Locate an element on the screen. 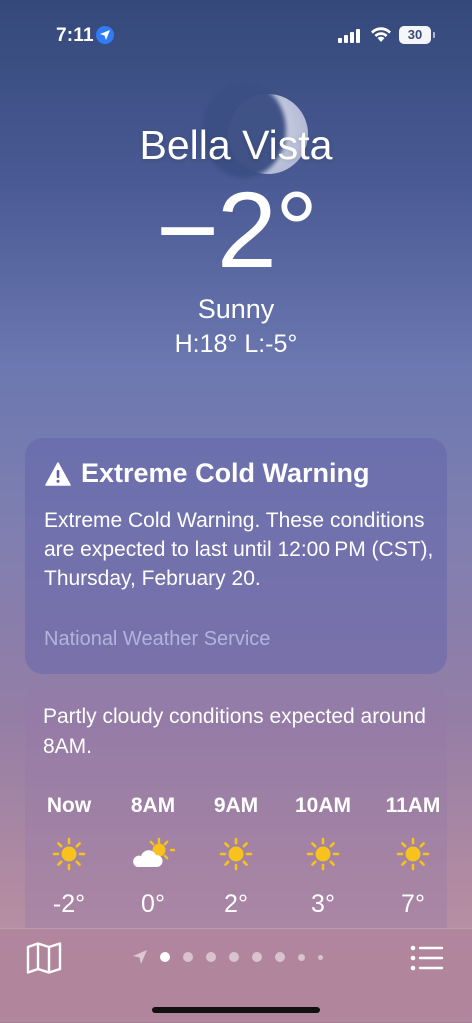 The height and width of the screenshot is (1023, 472). status-bar: 7:11 30 is located at coordinates (236, 30).